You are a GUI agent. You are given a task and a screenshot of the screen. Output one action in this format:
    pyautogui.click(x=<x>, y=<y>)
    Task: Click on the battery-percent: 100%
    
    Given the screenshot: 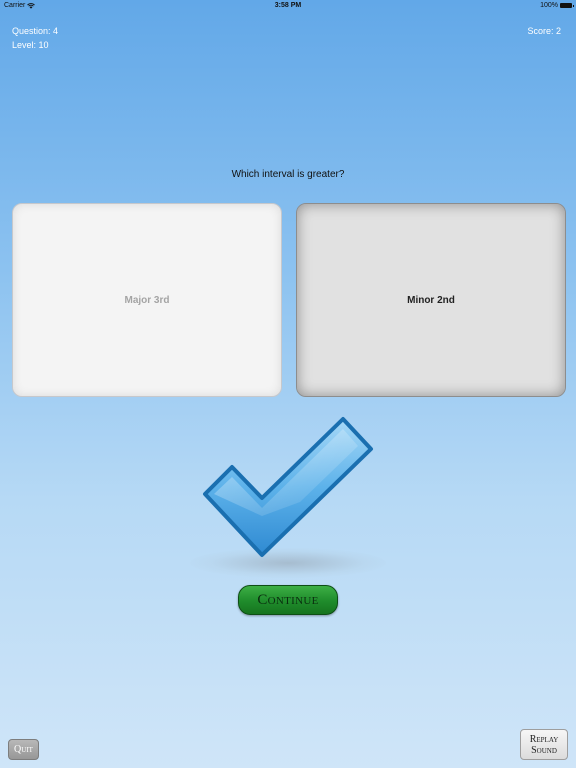 What is the action you would take?
    pyautogui.click(x=549, y=5)
    